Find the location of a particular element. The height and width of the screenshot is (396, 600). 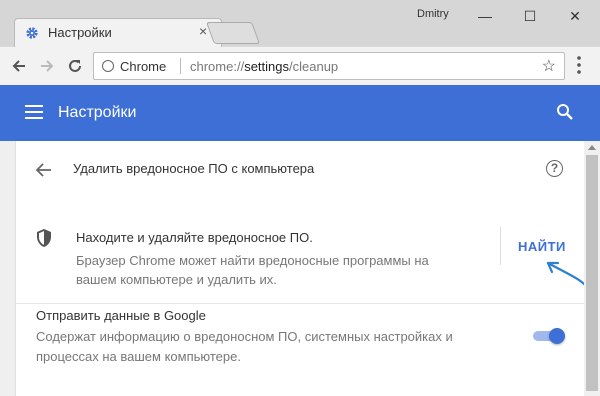

settings-header: Настройки is located at coordinates (300, 113).